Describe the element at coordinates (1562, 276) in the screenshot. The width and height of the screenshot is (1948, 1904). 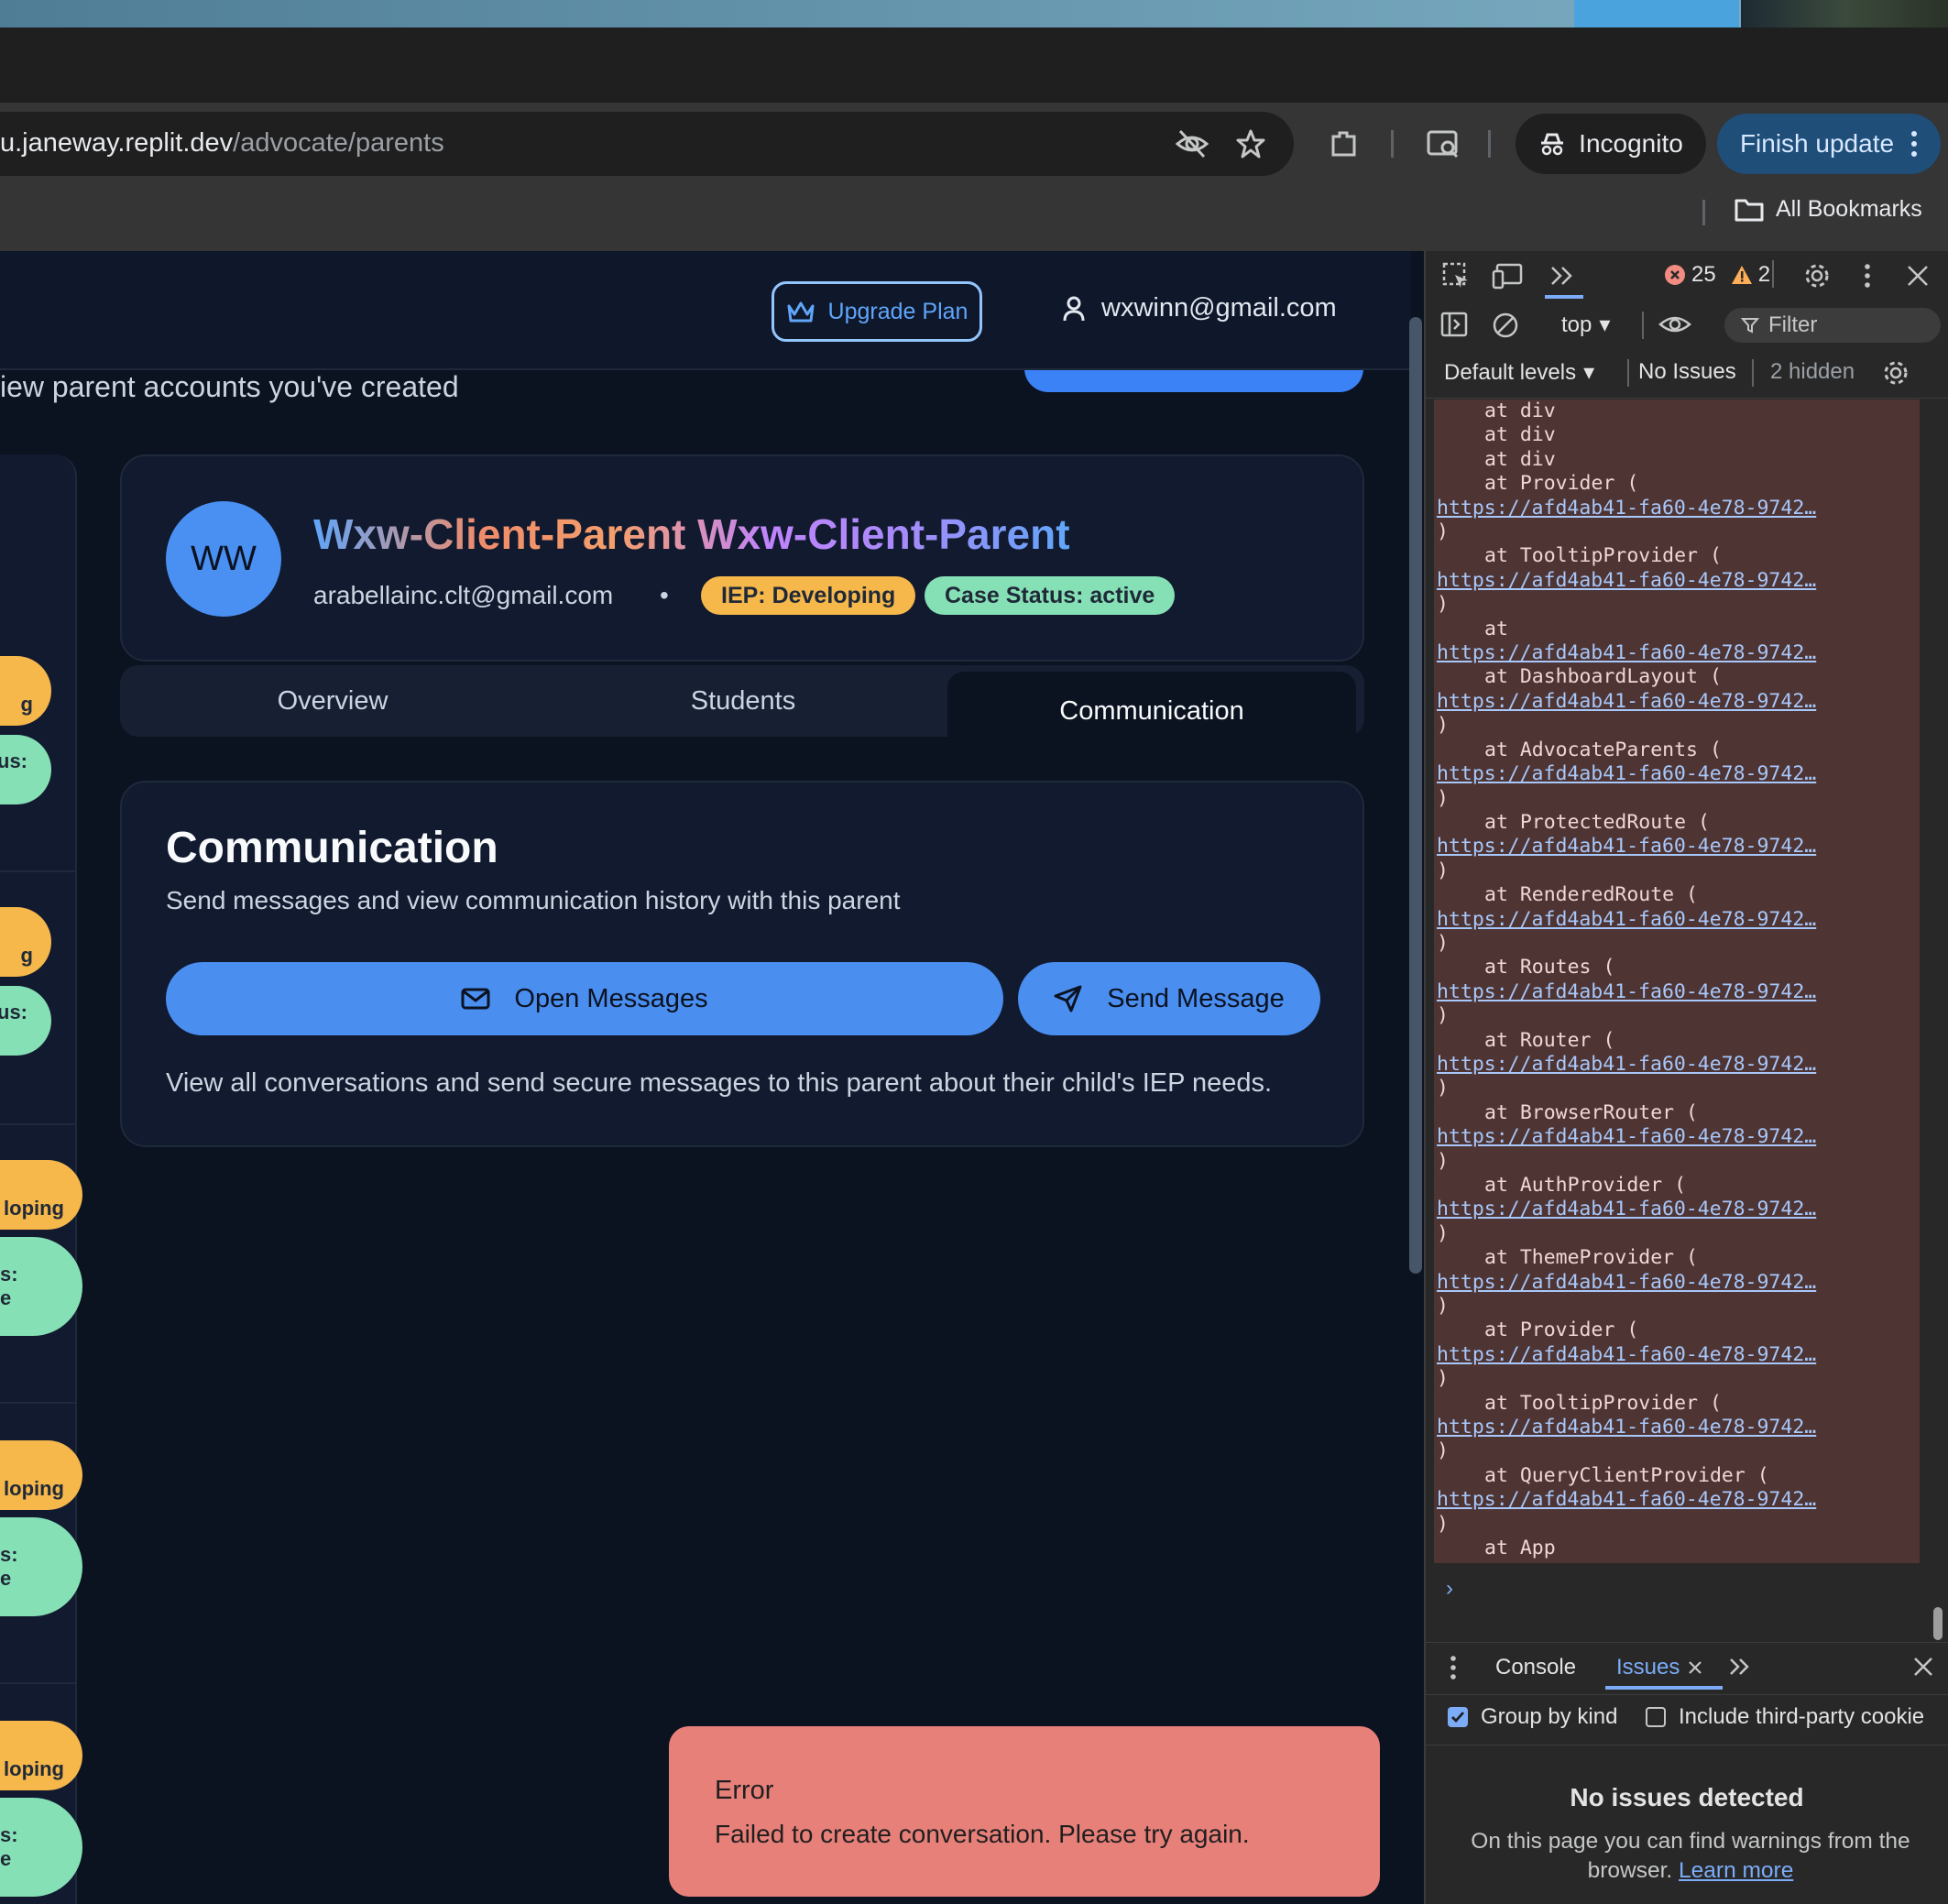
I see `more-panels-icon` at that location.